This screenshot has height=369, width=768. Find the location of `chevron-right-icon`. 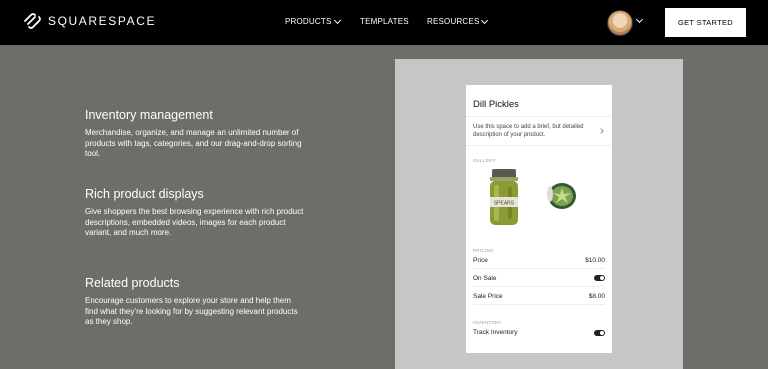

chevron-right-icon is located at coordinates (601, 131).